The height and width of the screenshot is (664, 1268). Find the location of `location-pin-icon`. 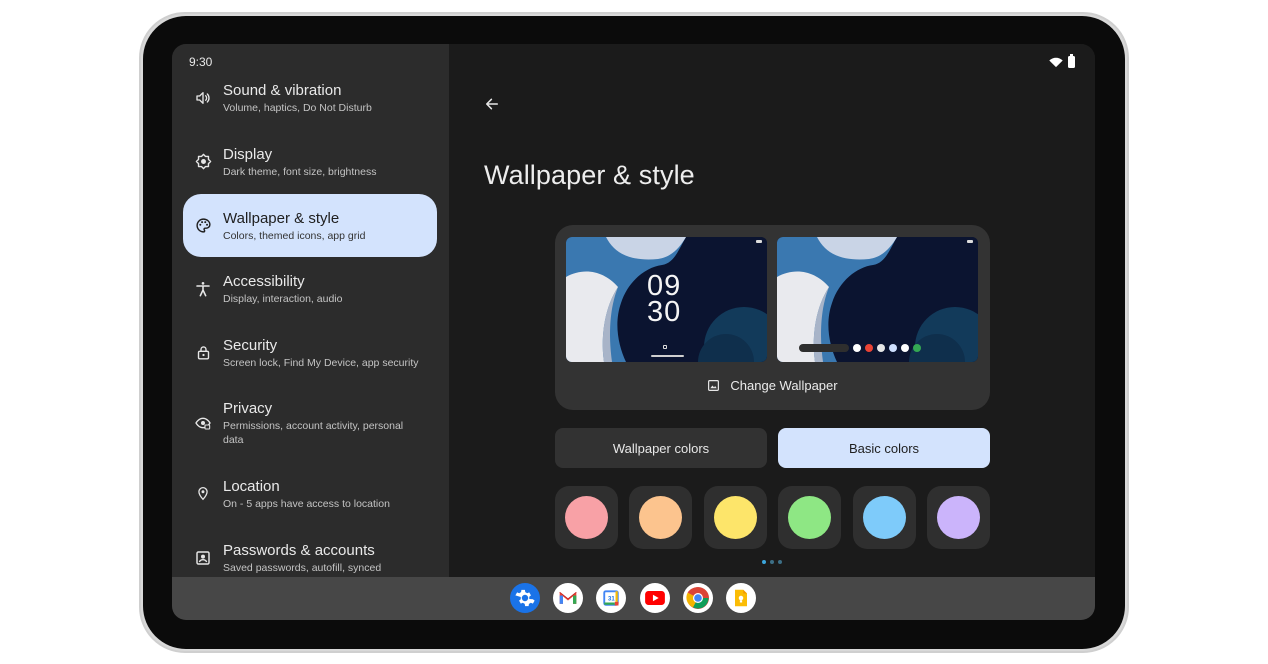

location-pin-icon is located at coordinates (203, 494).